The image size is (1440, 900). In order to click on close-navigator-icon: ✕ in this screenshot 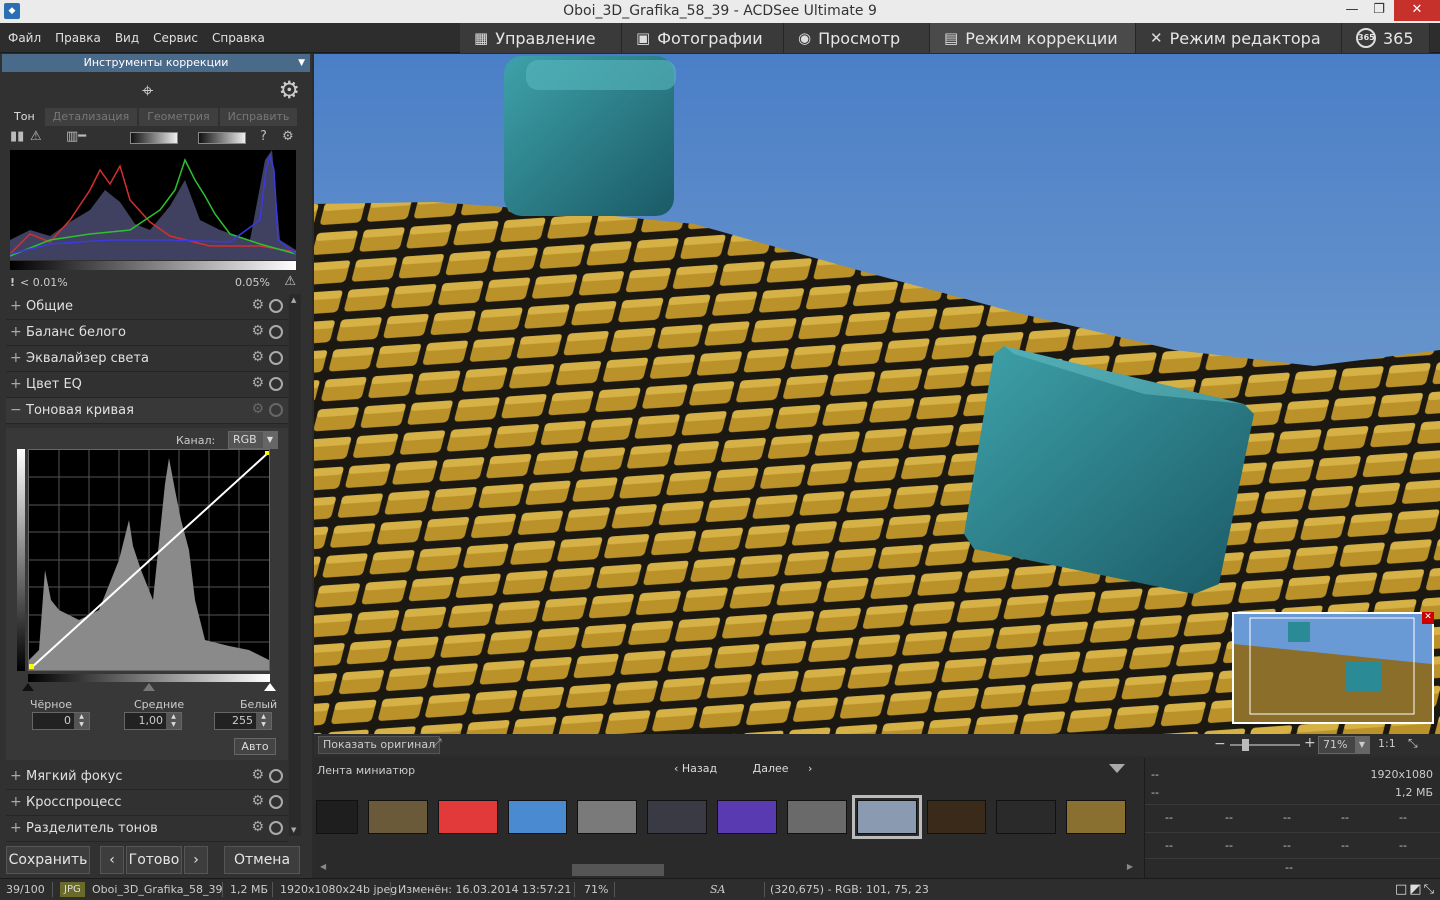, I will do `click(1428, 618)`.